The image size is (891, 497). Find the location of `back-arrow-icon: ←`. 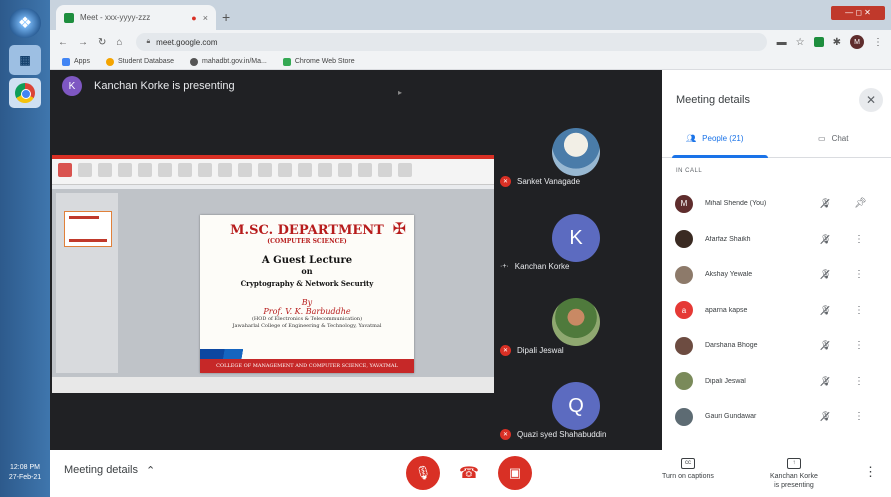

back-arrow-icon: ← is located at coordinates (63, 42).